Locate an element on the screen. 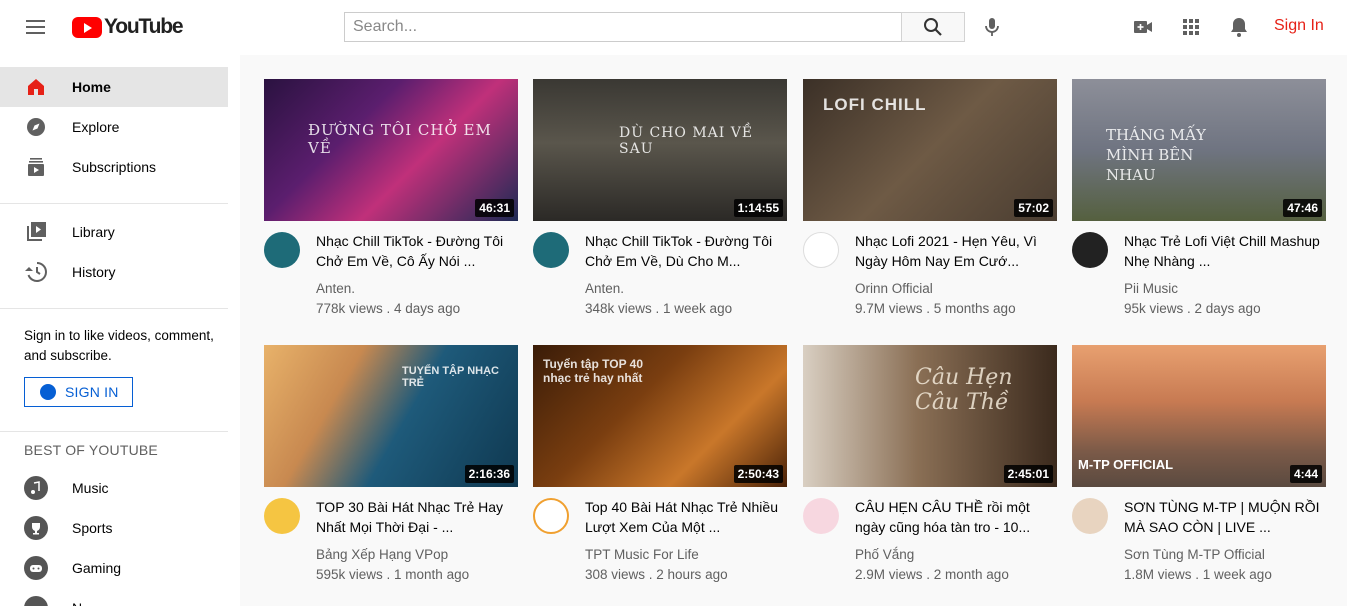 This screenshot has height=606, width=1347. video-thumbnail: DÙ CHO MAI VỀ SAU 1:14:55 is located at coordinates (660, 150).